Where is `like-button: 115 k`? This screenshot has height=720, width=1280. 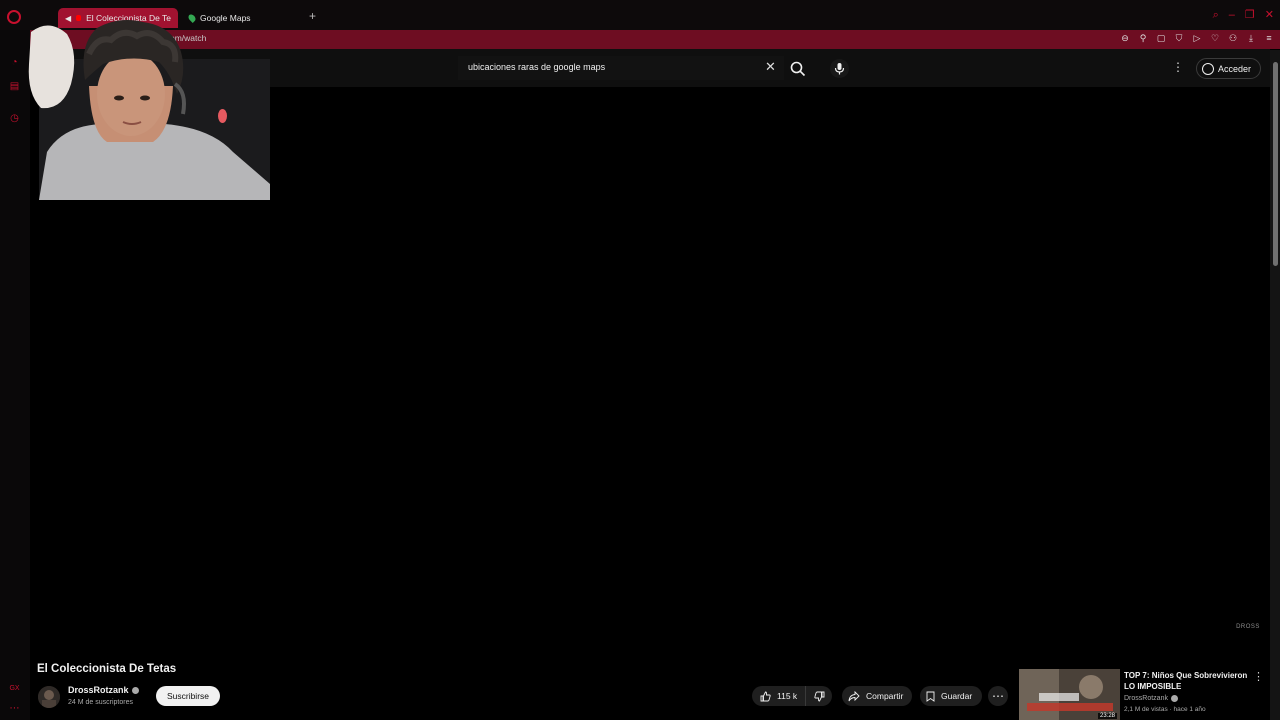
like-button: 115 k is located at coordinates (779, 696).